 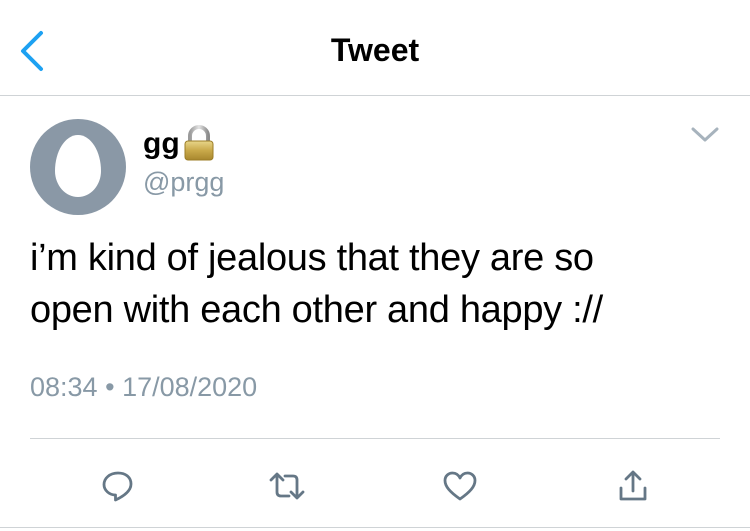 I want to click on retweet-button, so click(x=287, y=486).